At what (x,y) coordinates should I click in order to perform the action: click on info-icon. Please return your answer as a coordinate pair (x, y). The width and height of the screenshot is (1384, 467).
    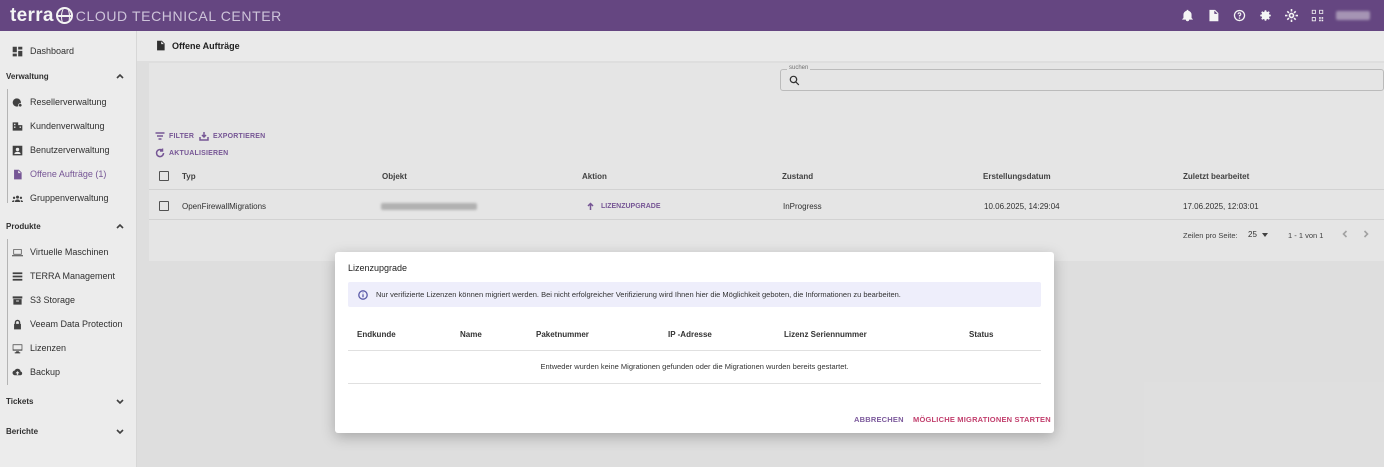
    Looking at the image, I should click on (363, 294).